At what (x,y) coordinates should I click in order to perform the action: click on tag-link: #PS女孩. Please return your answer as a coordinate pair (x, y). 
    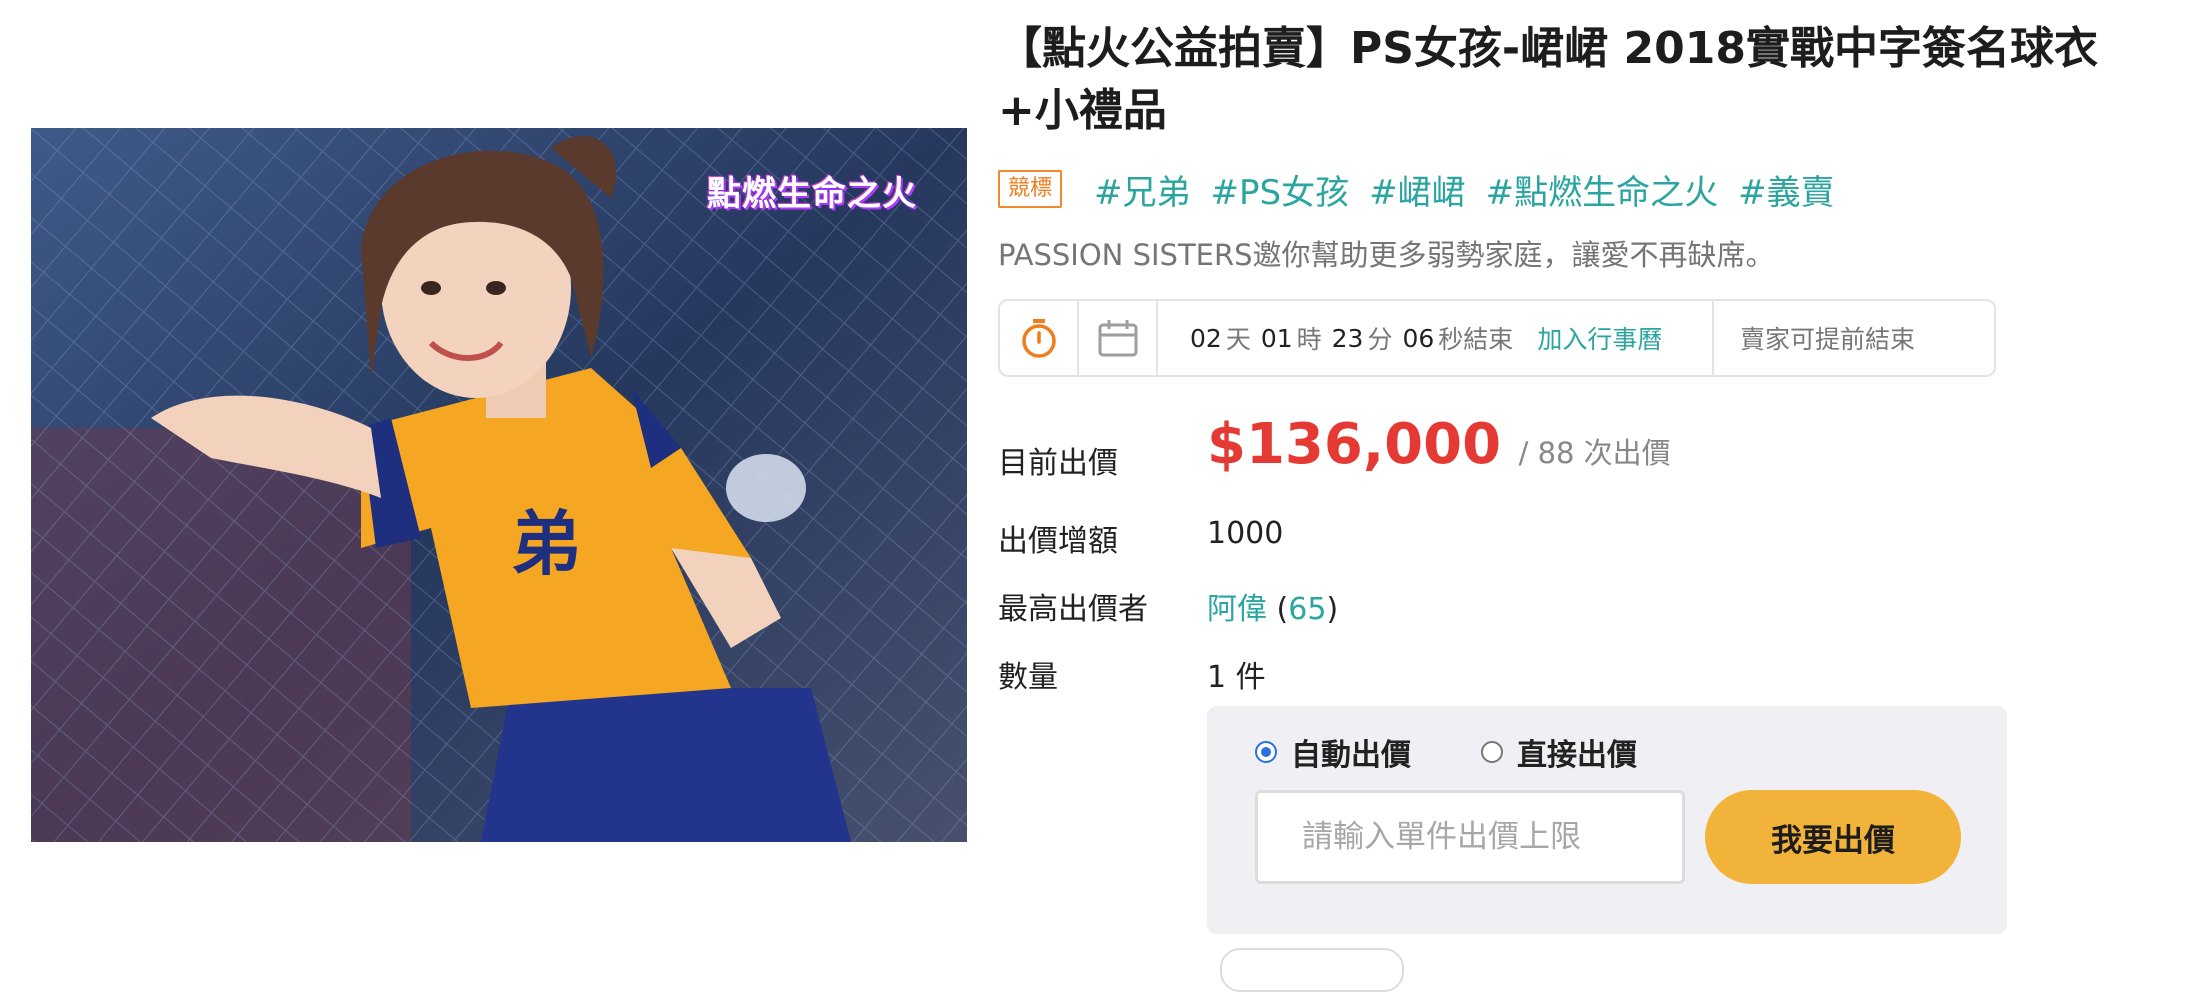
    Looking at the image, I should click on (1280, 189).